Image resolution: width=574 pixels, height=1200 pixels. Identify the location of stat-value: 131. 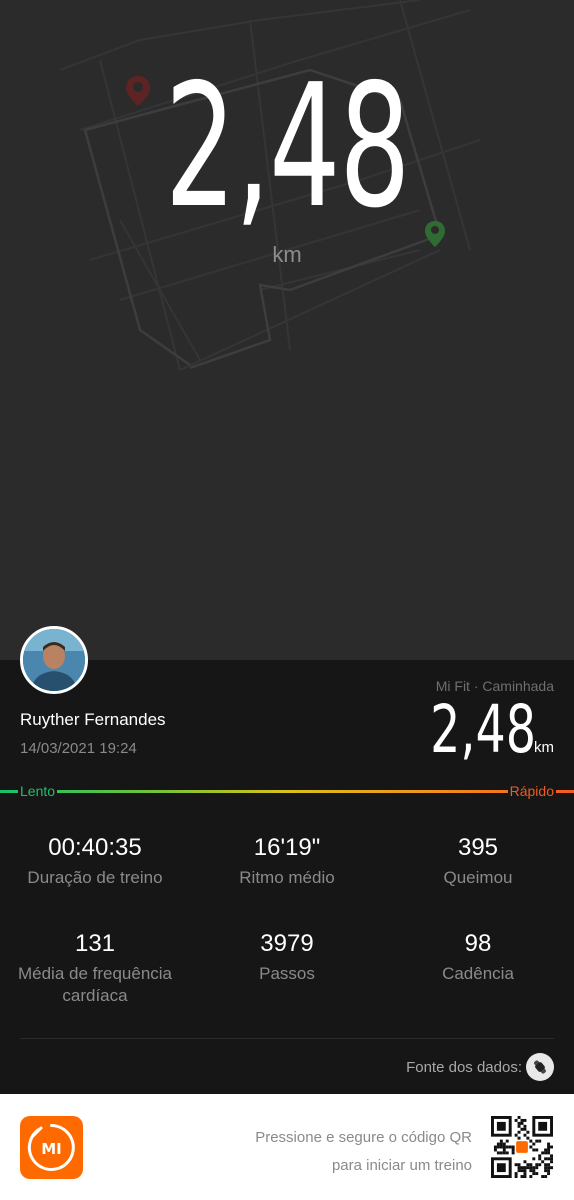
(95, 943).